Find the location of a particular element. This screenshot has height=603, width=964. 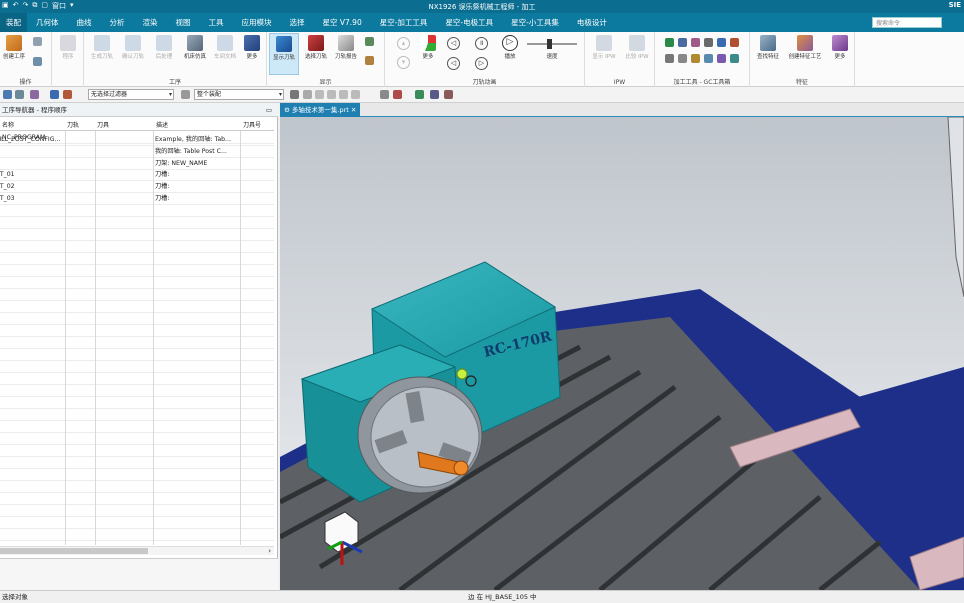

tab-part-file: ⚙ 多轴技术第一集.prt ✕ is located at coordinates (320, 110).